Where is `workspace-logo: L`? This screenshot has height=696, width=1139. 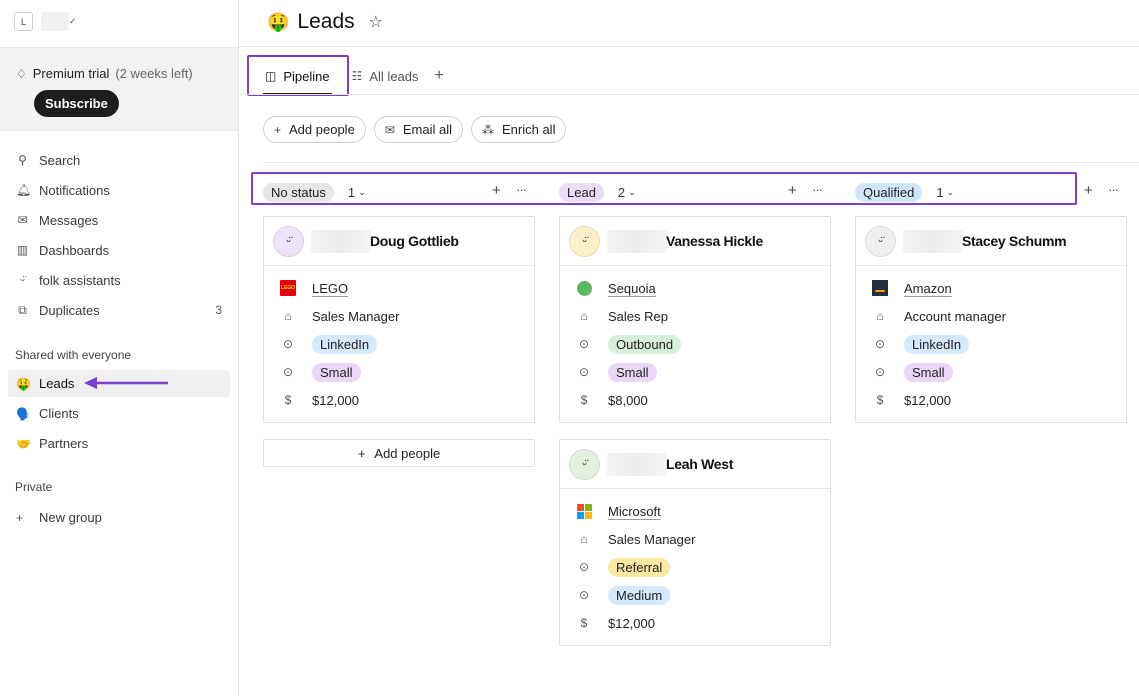 workspace-logo: L is located at coordinates (23, 21).